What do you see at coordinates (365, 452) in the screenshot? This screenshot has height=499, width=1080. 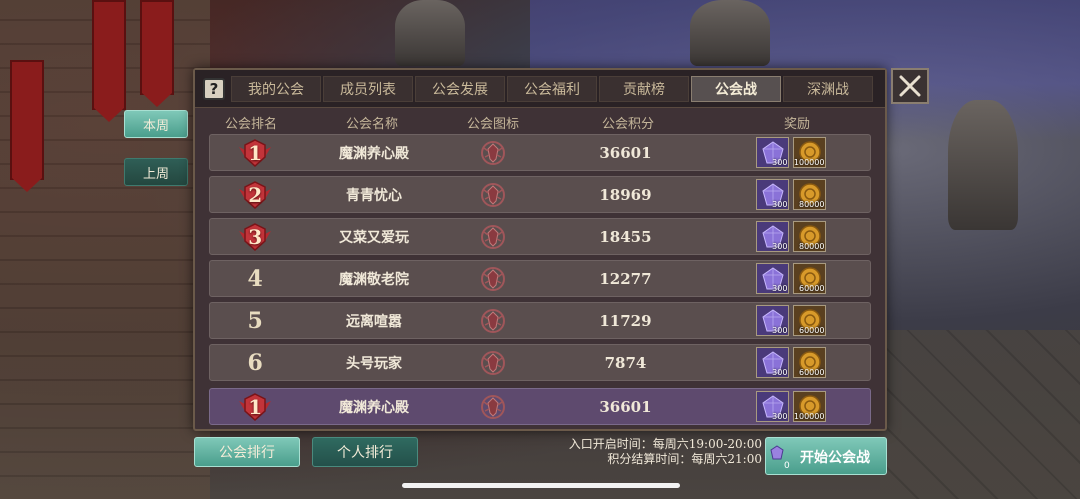 I see `personal-ranking-button: 个人排行` at bounding box center [365, 452].